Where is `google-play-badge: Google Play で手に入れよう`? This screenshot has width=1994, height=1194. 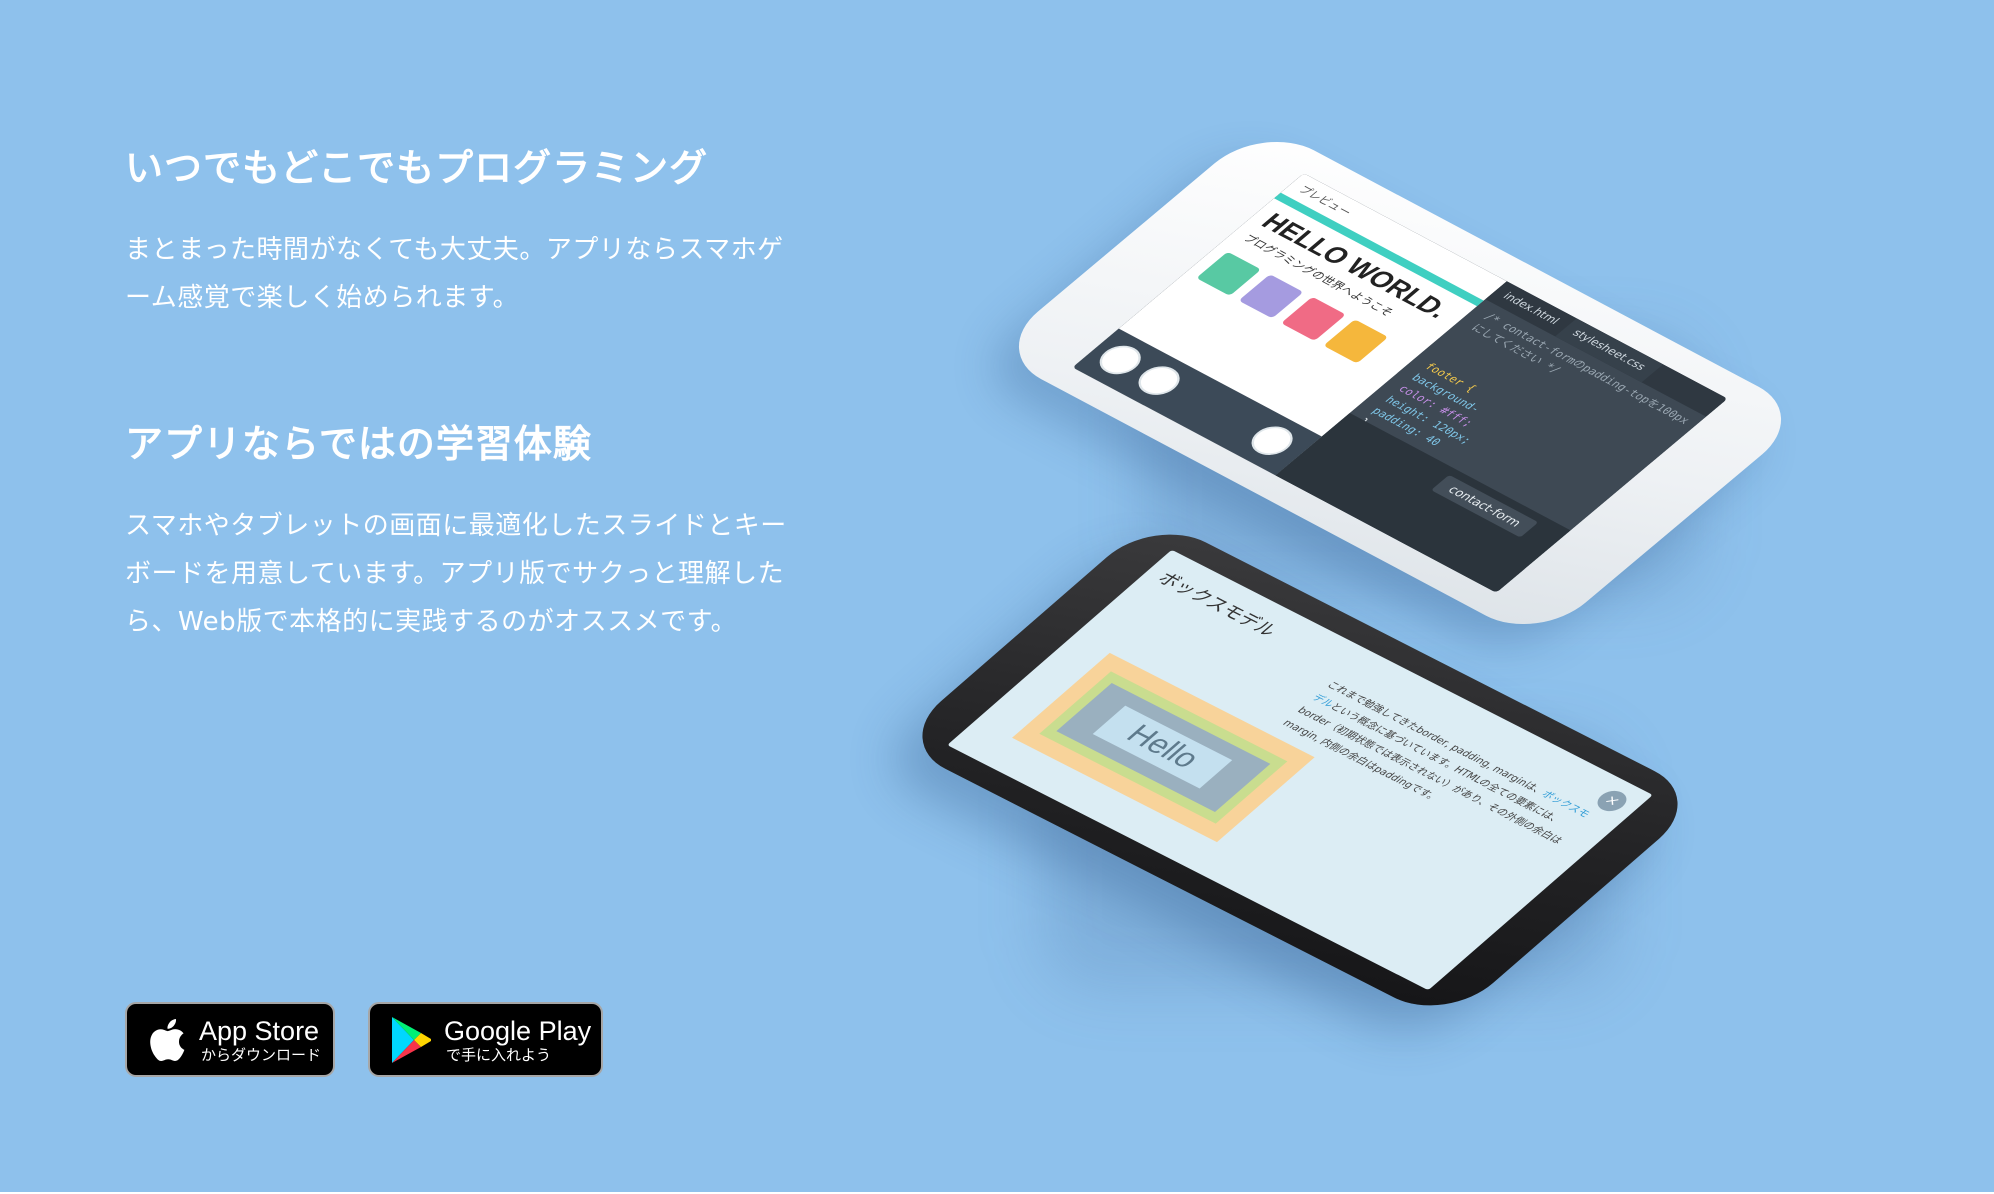
google-play-badge: Google Play で手に入れよう is located at coordinates (485, 1039).